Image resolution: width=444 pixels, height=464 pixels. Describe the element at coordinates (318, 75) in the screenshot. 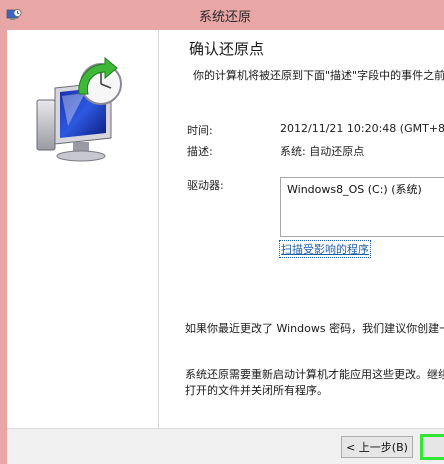

I see `intro-text: 你的计算机将被还原到下面"描述"字段中的事件之前所` at that location.